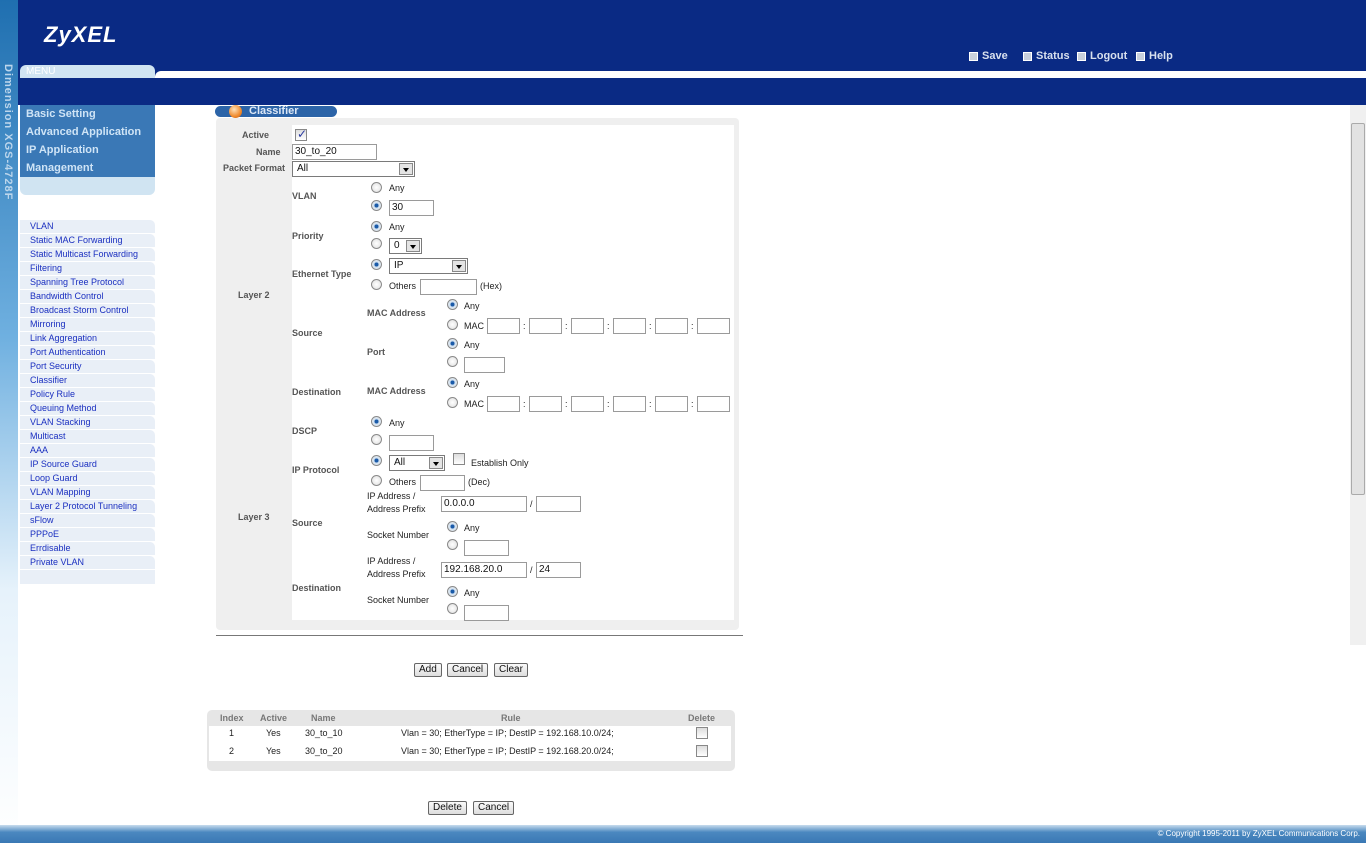 Image resolution: width=1366 pixels, height=843 pixels. What do you see at coordinates (452, 304) in the screenshot?
I see `src-mac-any-radio` at bounding box center [452, 304].